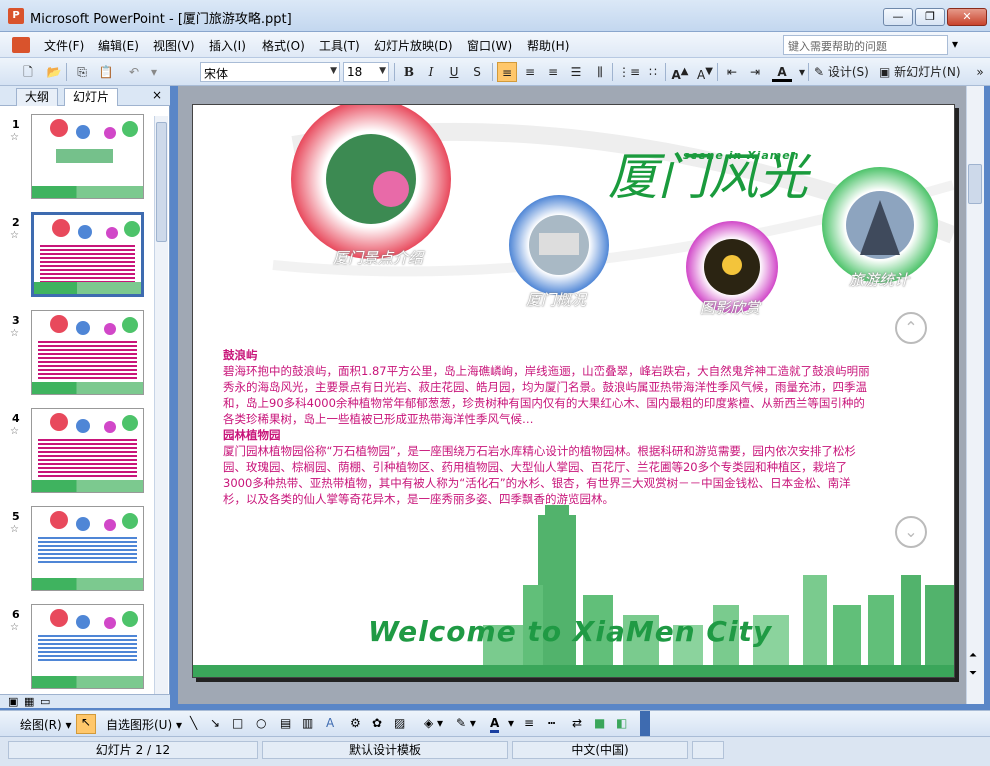 The image size is (990, 766). Describe the element at coordinates (28, 72) in the screenshot. I see `new-document-icon: 🗋` at that location.